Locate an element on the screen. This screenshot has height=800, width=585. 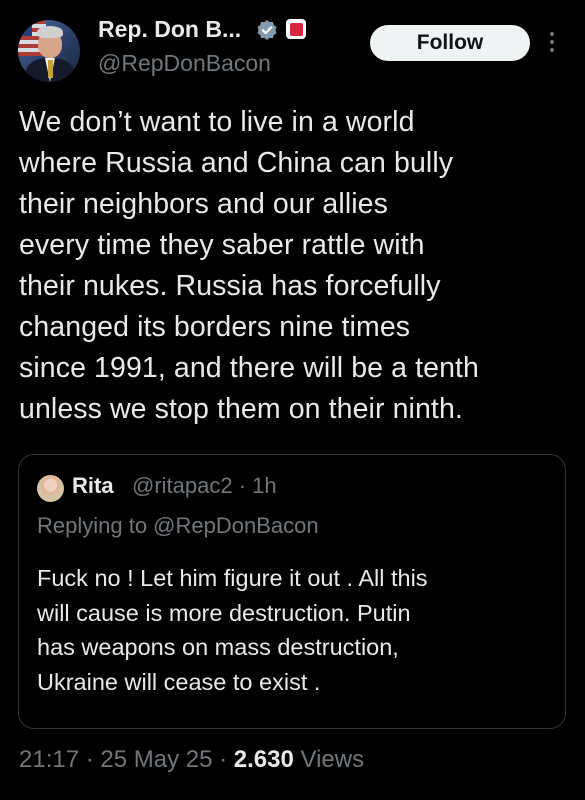
author-handle: @RepDonBacon is located at coordinates (184, 63).